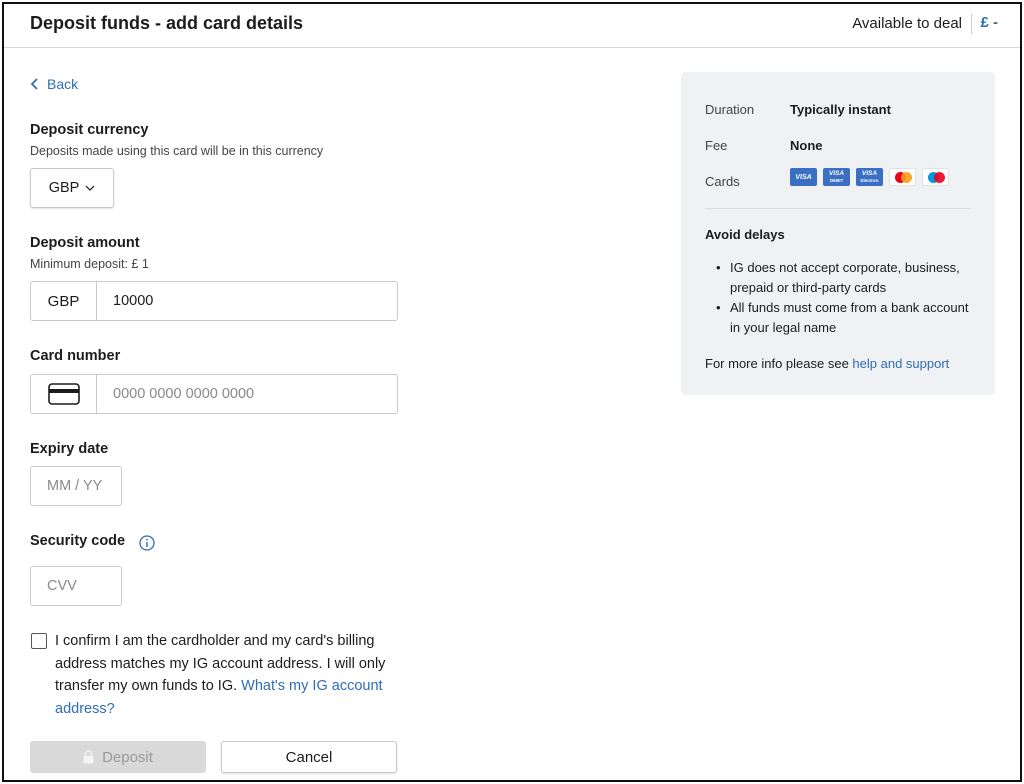  What do you see at coordinates (971, 24) in the screenshot?
I see `header-divider` at bounding box center [971, 24].